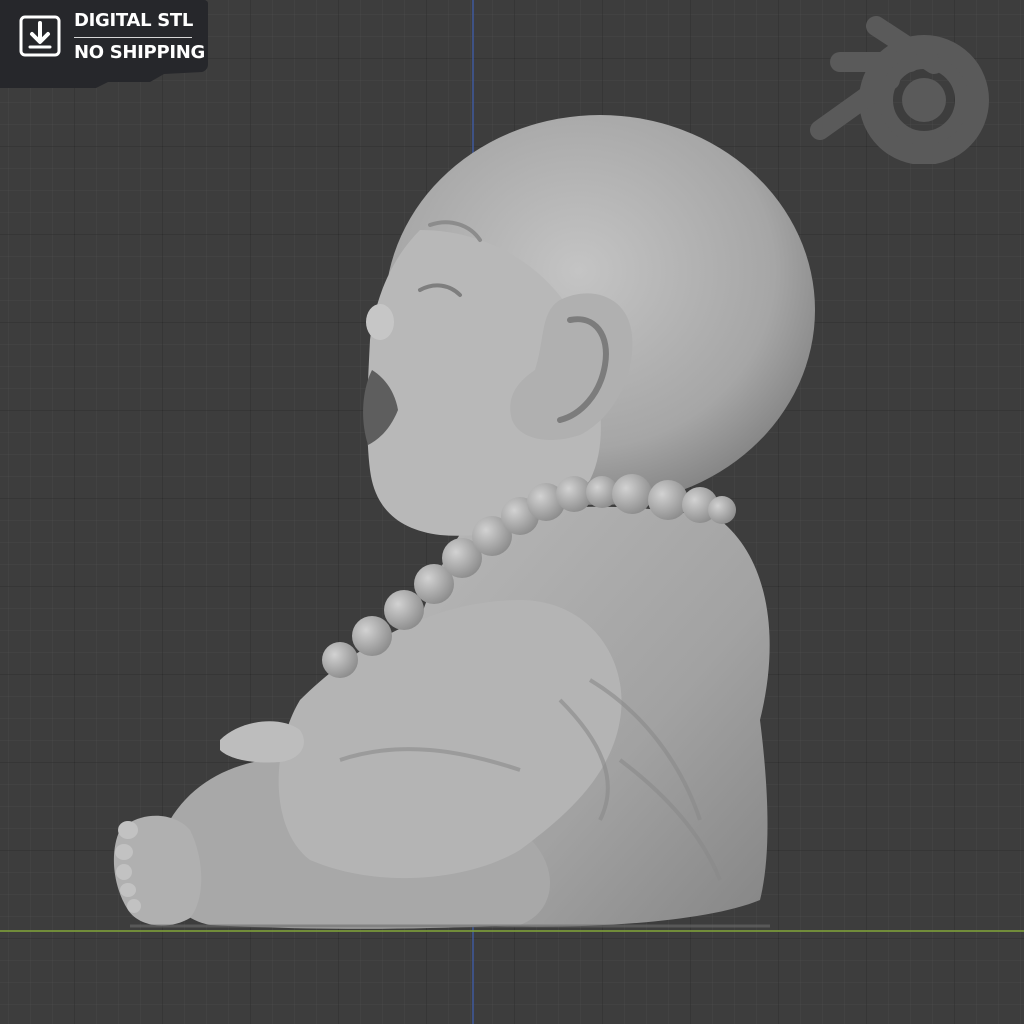 The height and width of the screenshot is (1024, 1024). Describe the element at coordinates (133, 37) in the screenshot. I see `badge-divider` at that location.